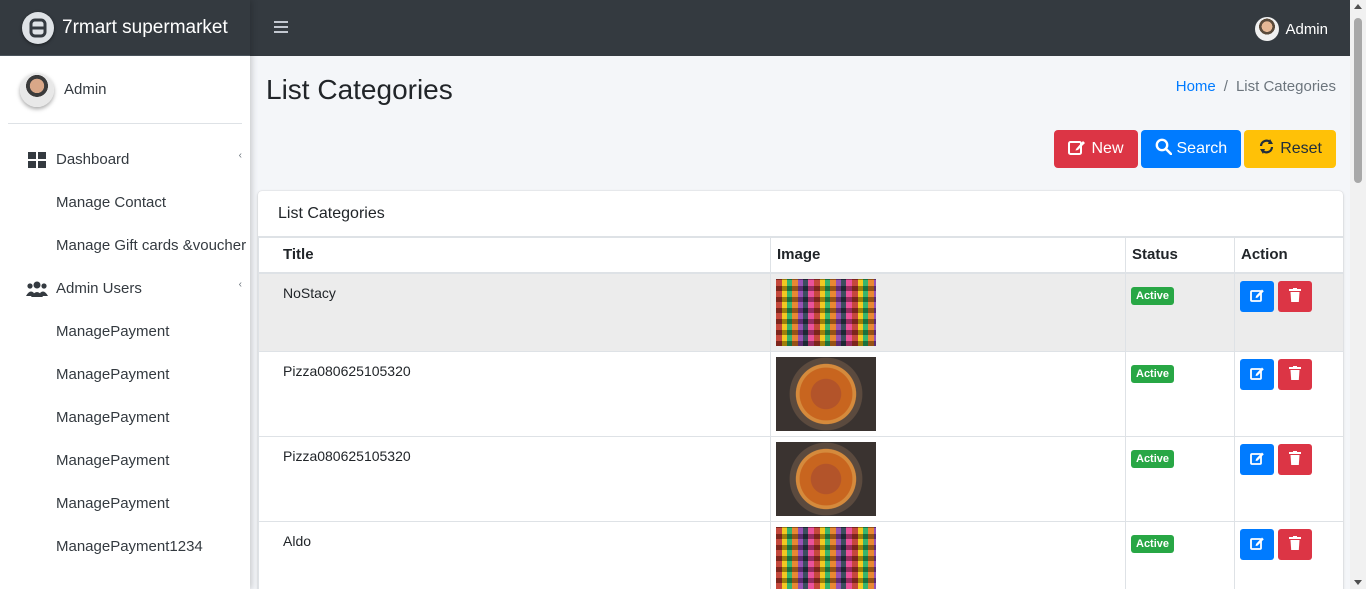 The height and width of the screenshot is (589, 1366). I want to click on card-title: List Categories, so click(800, 214).